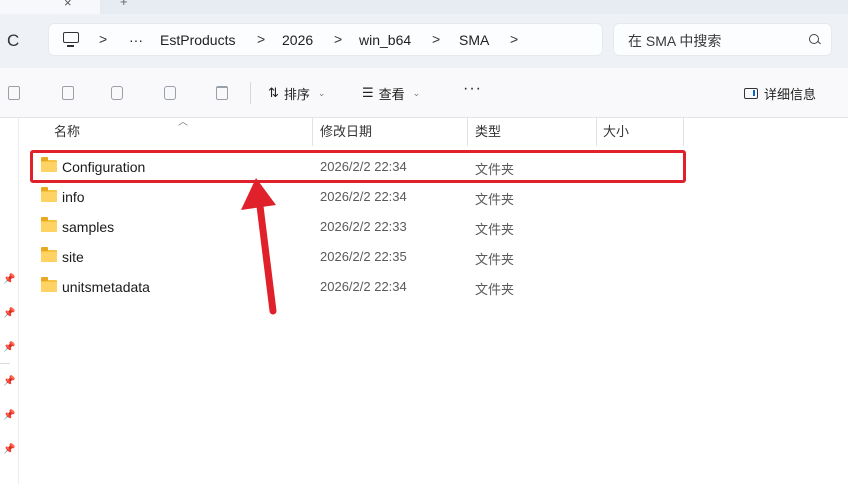 The height and width of the screenshot is (484, 848). What do you see at coordinates (259, 246) in the screenshot?
I see `annotation-arrow` at bounding box center [259, 246].